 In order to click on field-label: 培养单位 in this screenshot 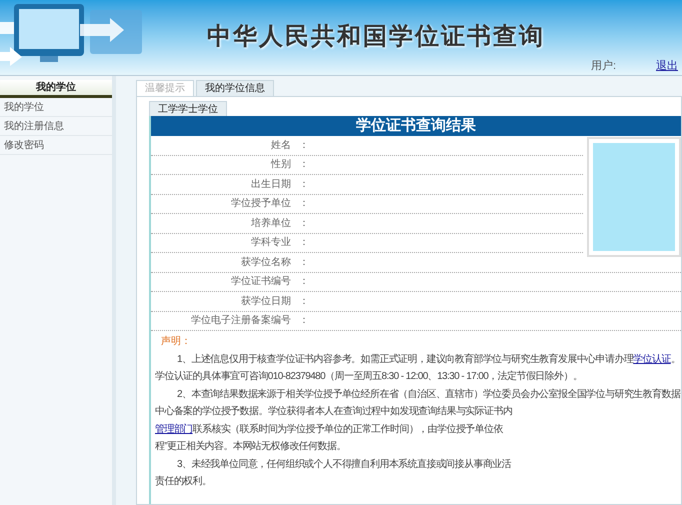, I will do `click(270, 223)`.